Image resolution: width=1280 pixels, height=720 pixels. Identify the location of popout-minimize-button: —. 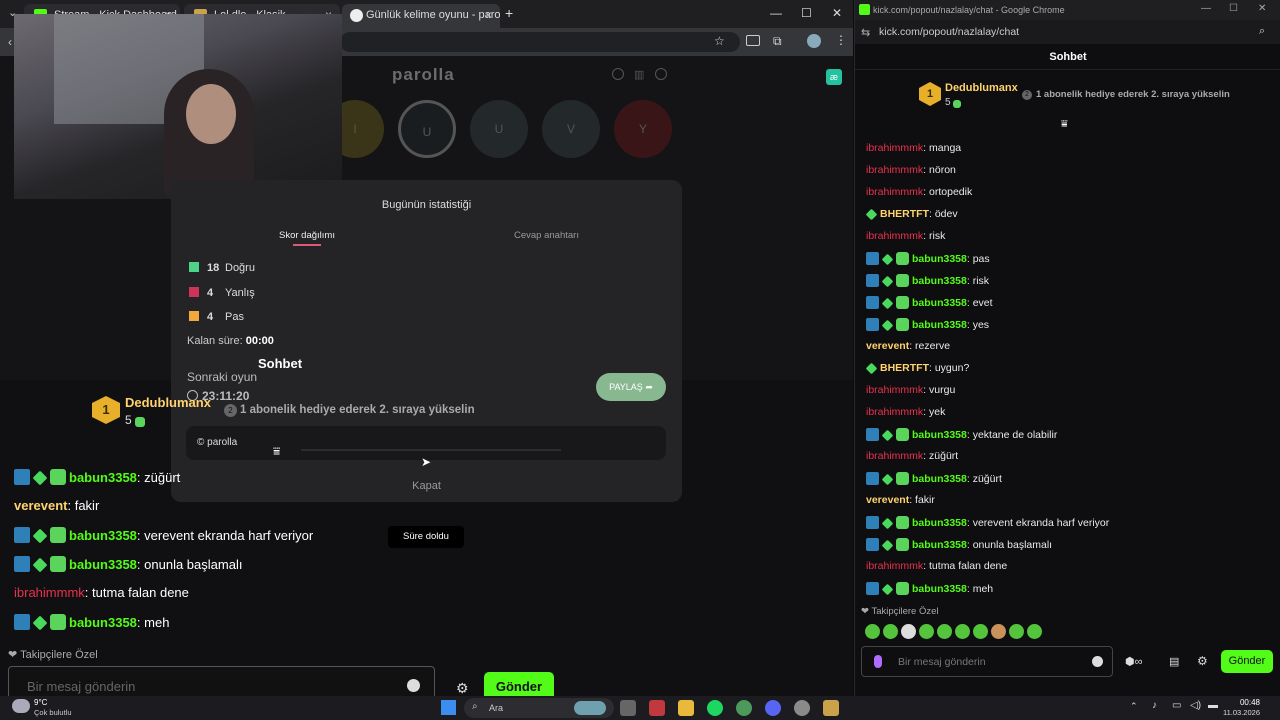
(1206, 8).